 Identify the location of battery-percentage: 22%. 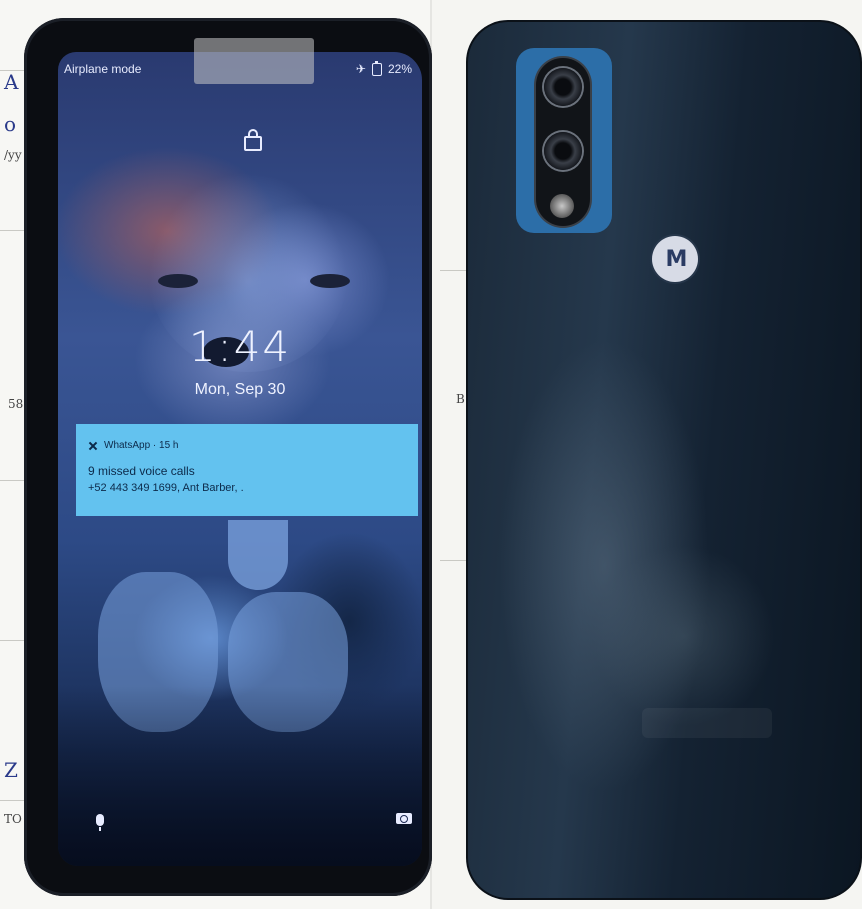
(399, 69).